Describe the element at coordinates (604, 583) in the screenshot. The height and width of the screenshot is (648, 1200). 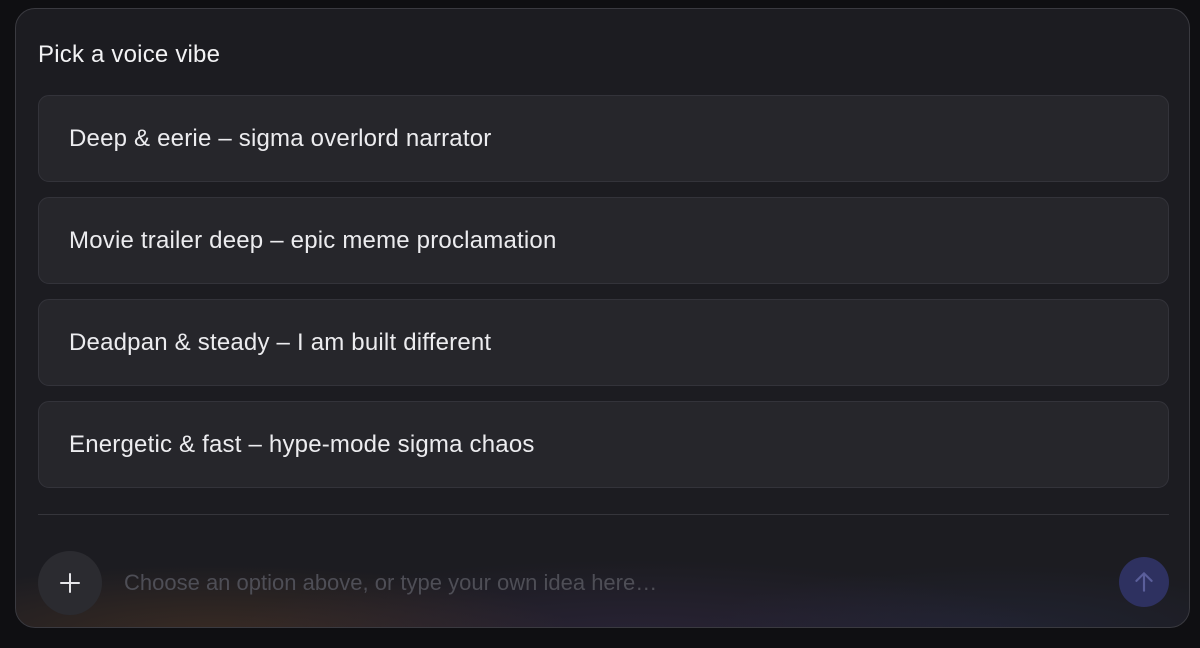
I see `message-input` at that location.